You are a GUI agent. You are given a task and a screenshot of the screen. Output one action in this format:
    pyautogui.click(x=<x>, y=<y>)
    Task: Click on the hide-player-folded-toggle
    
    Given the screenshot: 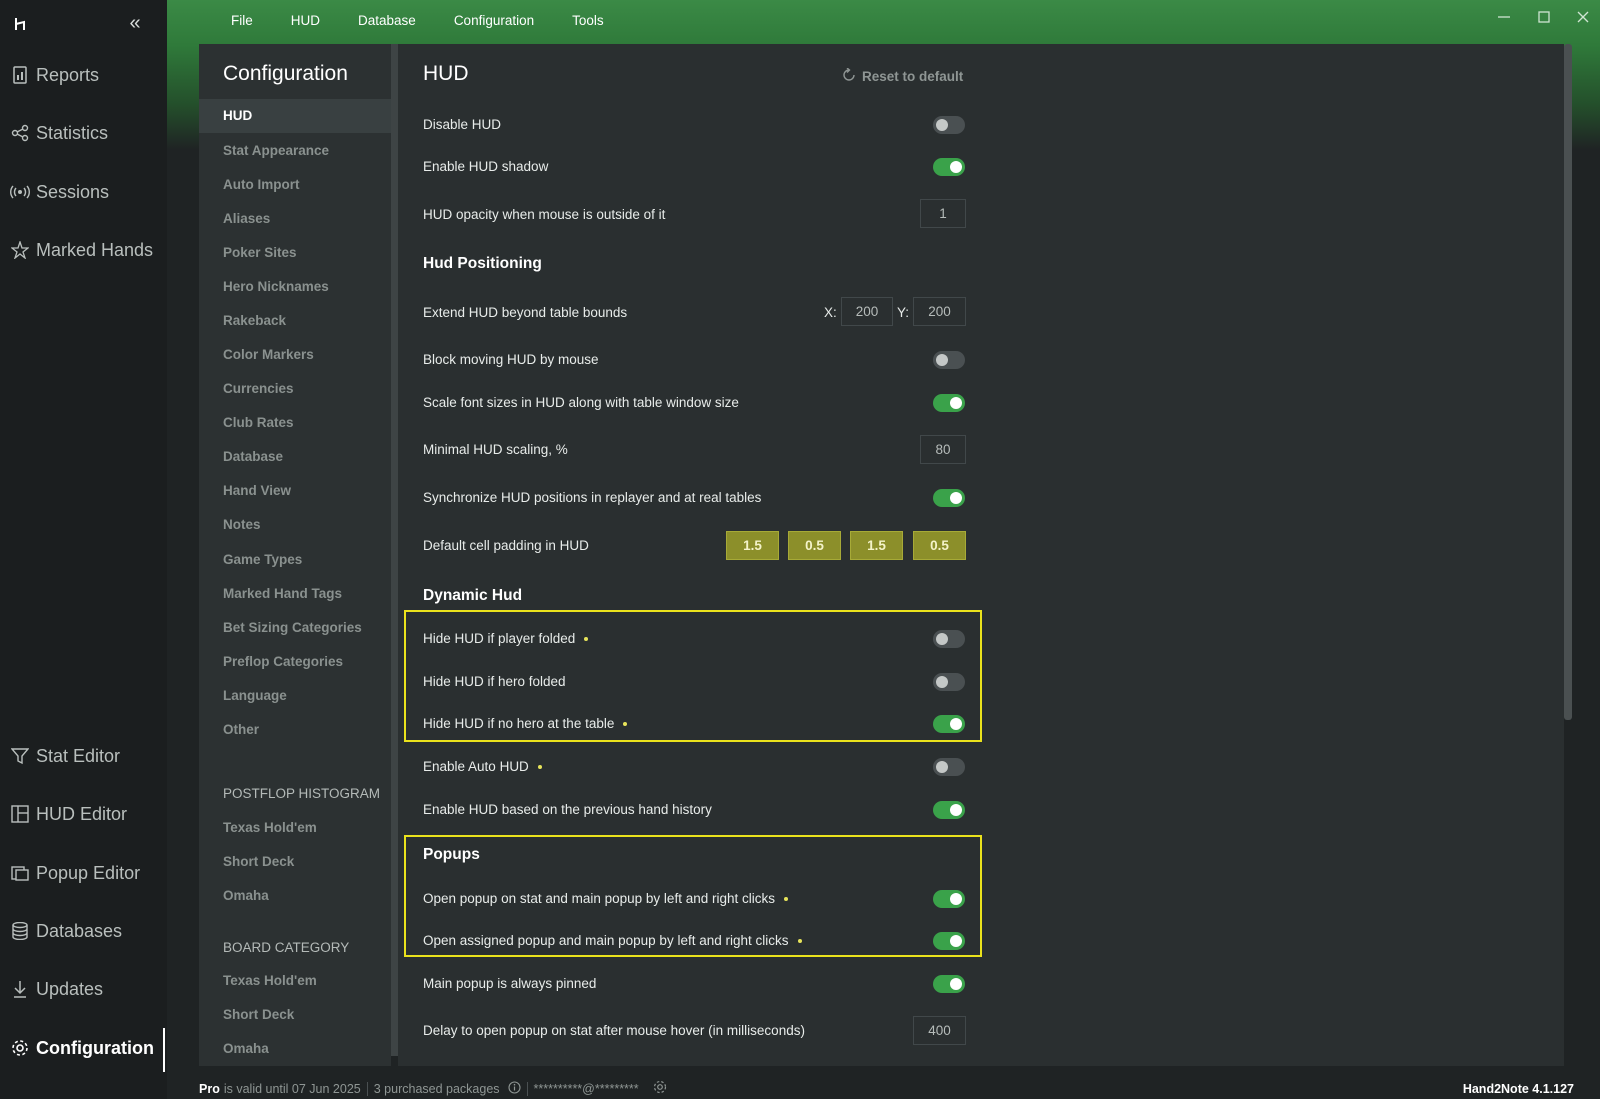 What is the action you would take?
    pyautogui.click(x=949, y=639)
    